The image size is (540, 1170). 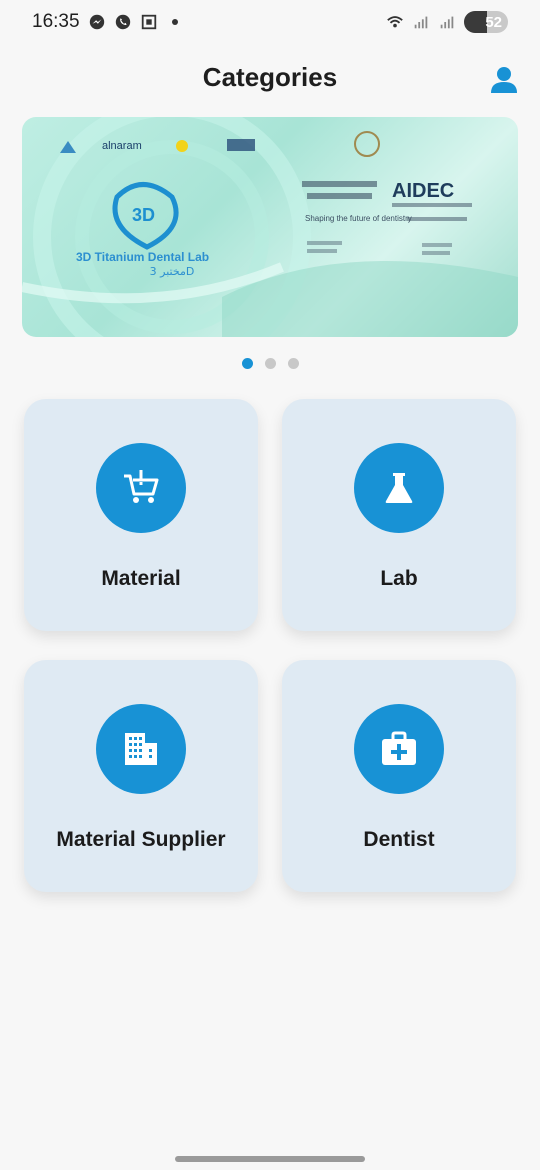 I want to click on battery-percent: 52, so click(x=493, y=22).